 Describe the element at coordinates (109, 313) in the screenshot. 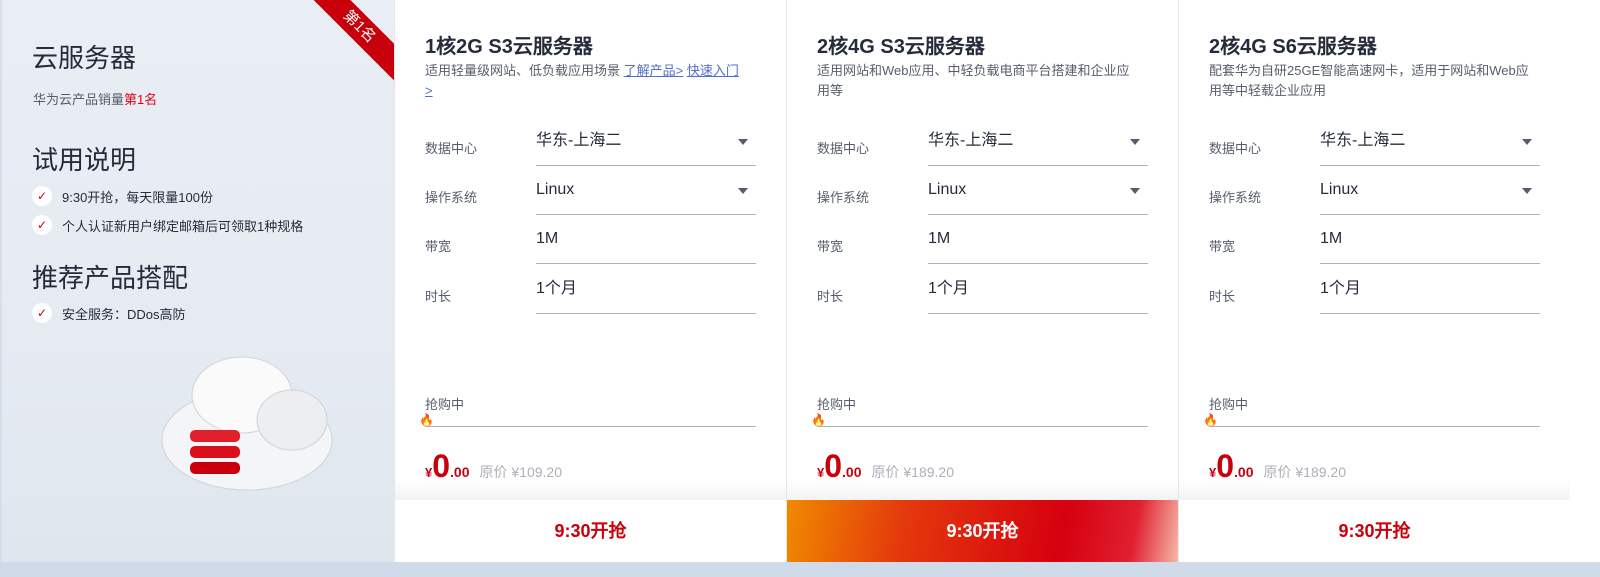

I see `recommend-item: ✓ 安全服务：DDos高防` at that location.